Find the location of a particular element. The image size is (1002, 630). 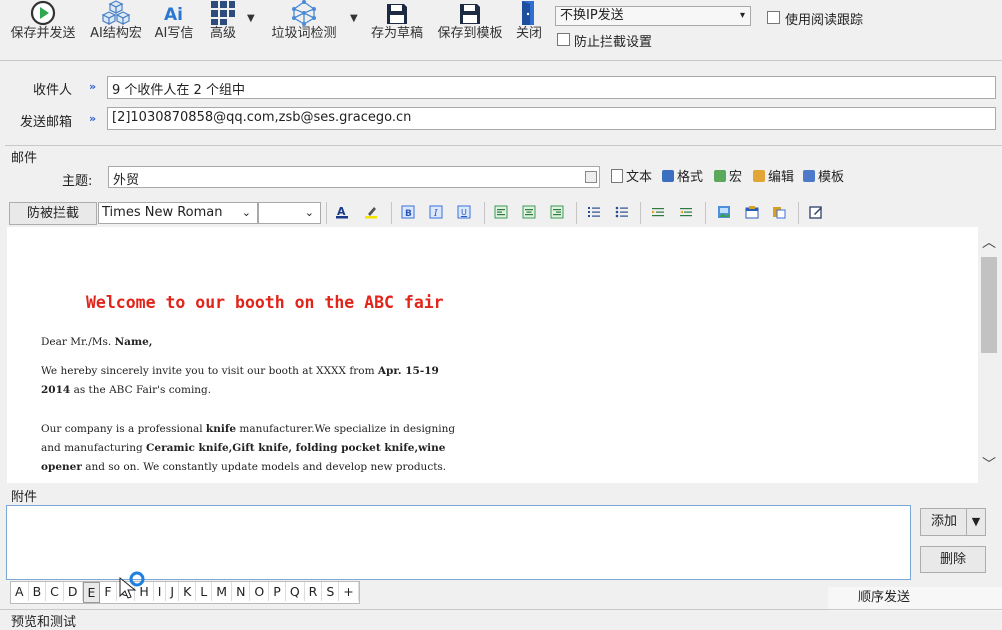

save-and-send-button: 保存并发送 is located at coordinates (43, 24).